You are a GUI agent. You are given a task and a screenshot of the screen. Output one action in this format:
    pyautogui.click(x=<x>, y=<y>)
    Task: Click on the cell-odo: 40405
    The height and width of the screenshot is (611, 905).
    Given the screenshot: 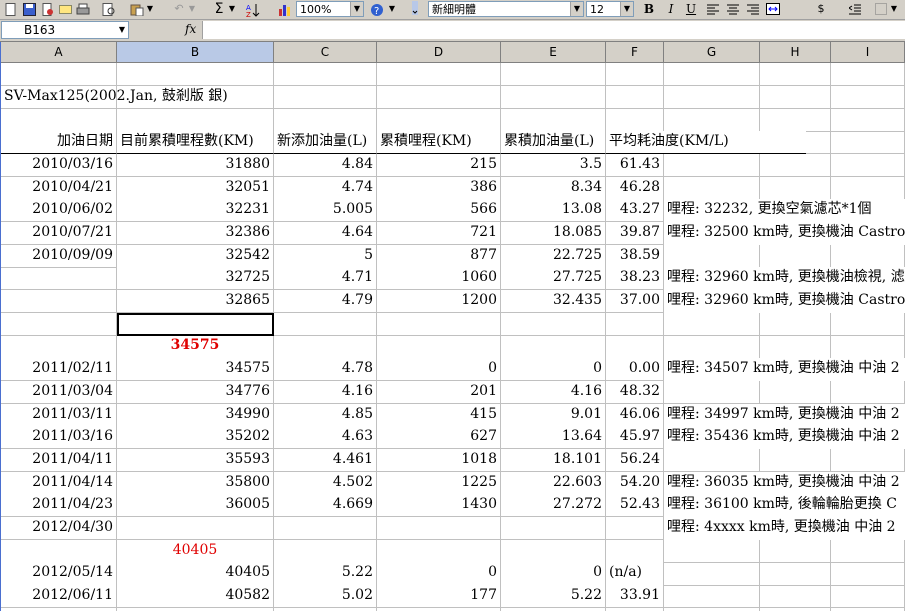 What is the action you would take?
    pyautogui.click(x=195, y=574)
    